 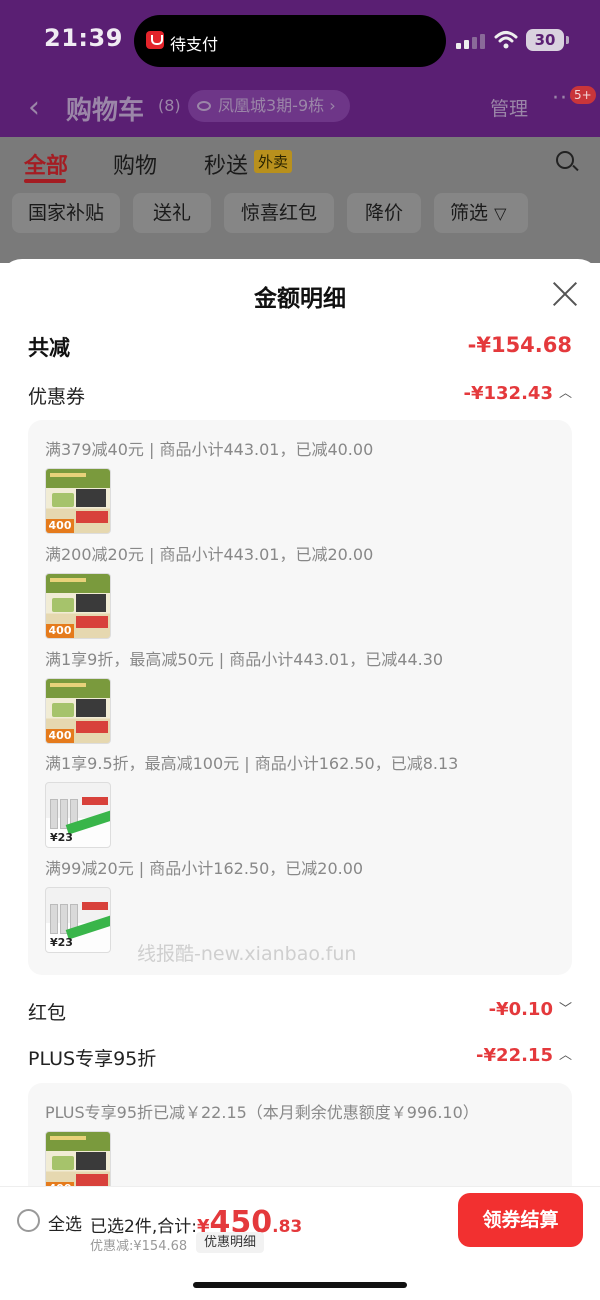 What do you see at coordinates (300, 1011) in the screenshot?
I see `redpacket-row: 红包 -¥0.10 ﹀` at bounding box center [300, 1011].